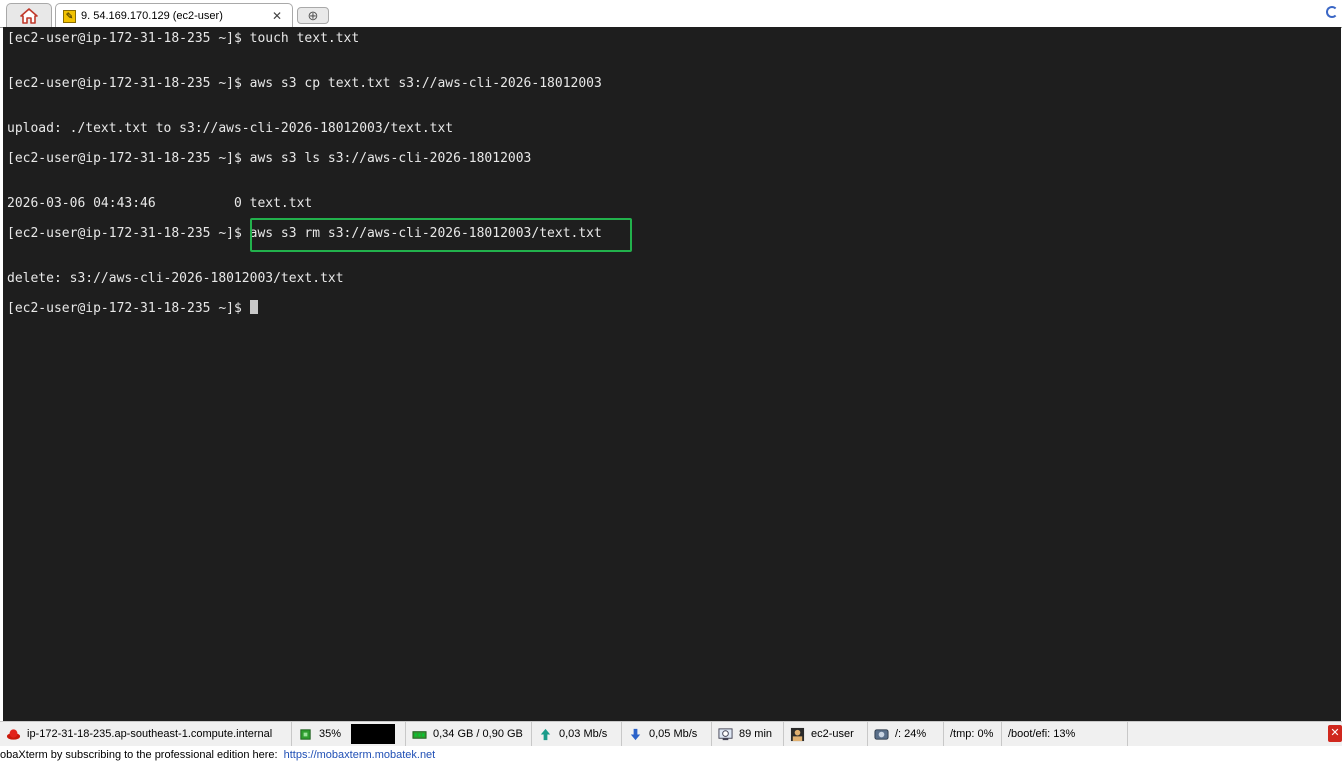  Describe the element at coordinates (128, 308) in the screenshot. I see `terminal-prompt: [ec2-user@ip-172-31-18-235 ~]$` at that location.